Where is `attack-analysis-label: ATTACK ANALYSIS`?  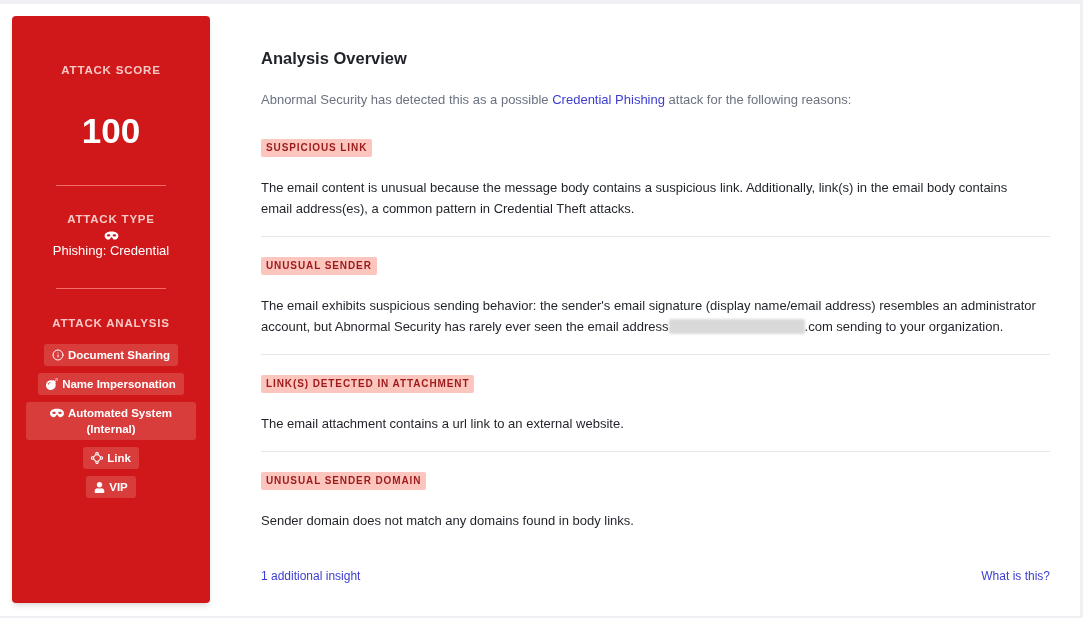
attack-analysis-label: ATTACK ANALYSIS is located at coordinates (111, 323).